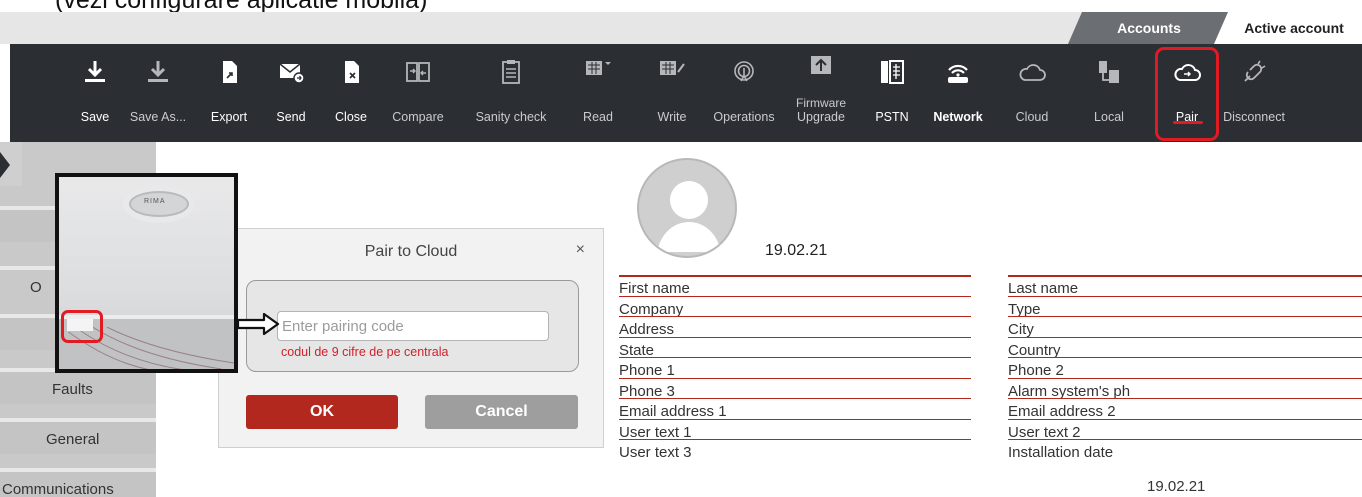  Describe the element at coordinates (1255, 71) in the screenshot. I see `unlink-icon` at that location.